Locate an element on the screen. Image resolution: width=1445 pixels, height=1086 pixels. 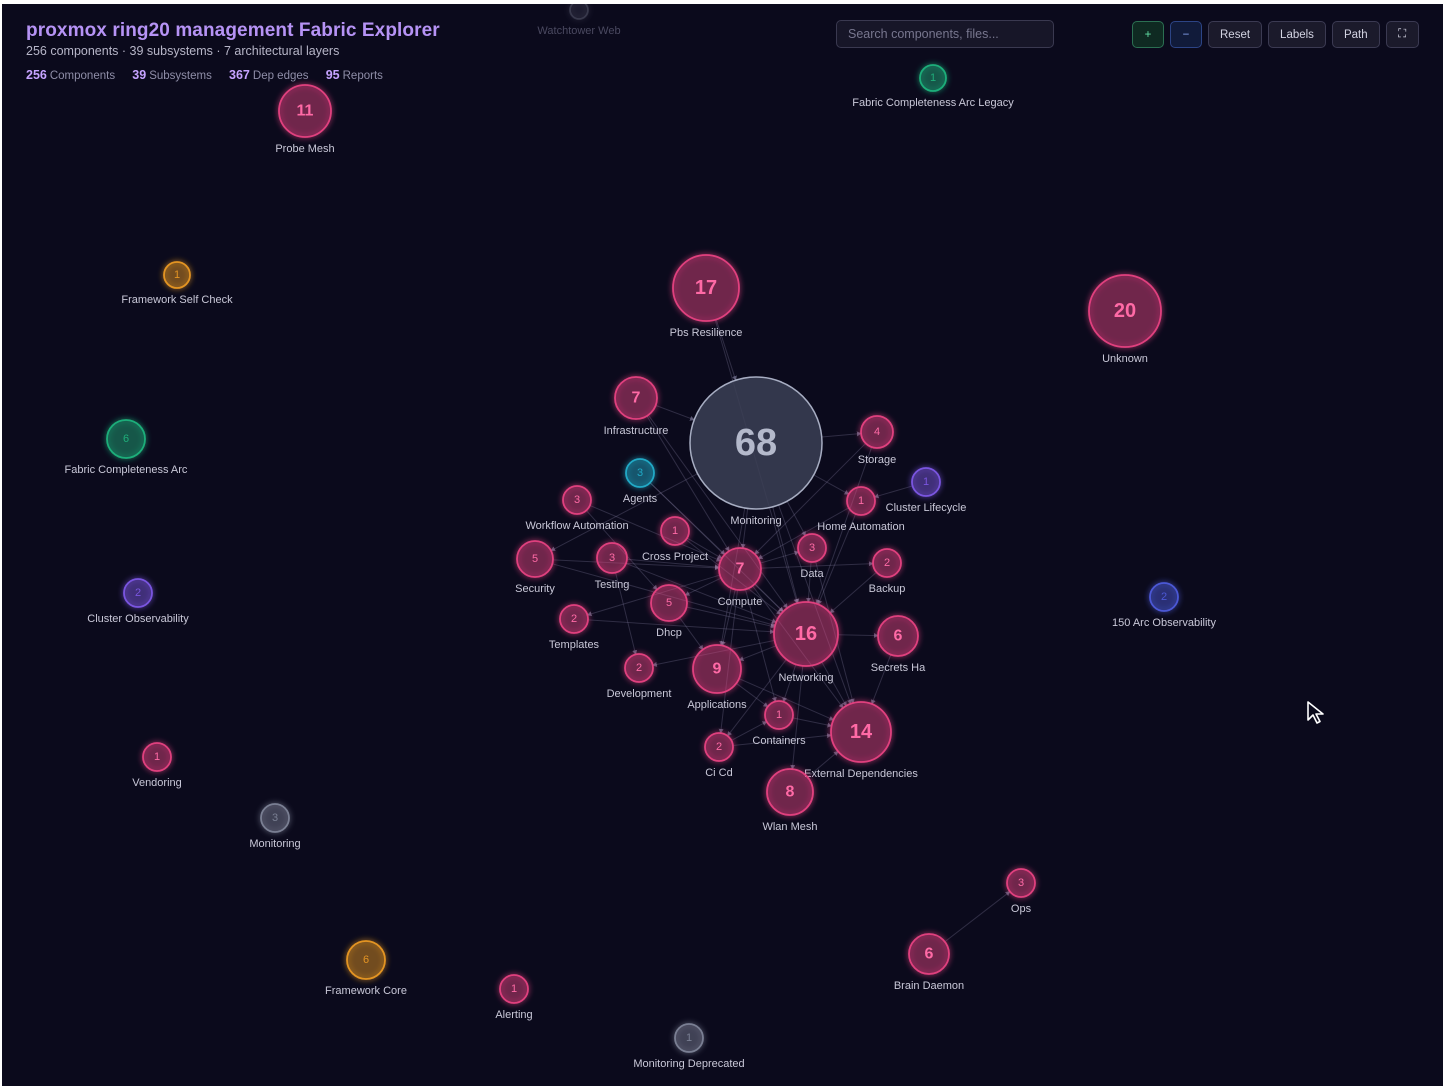
node-networking: 16 Networking is located at coordinates (806, 642).